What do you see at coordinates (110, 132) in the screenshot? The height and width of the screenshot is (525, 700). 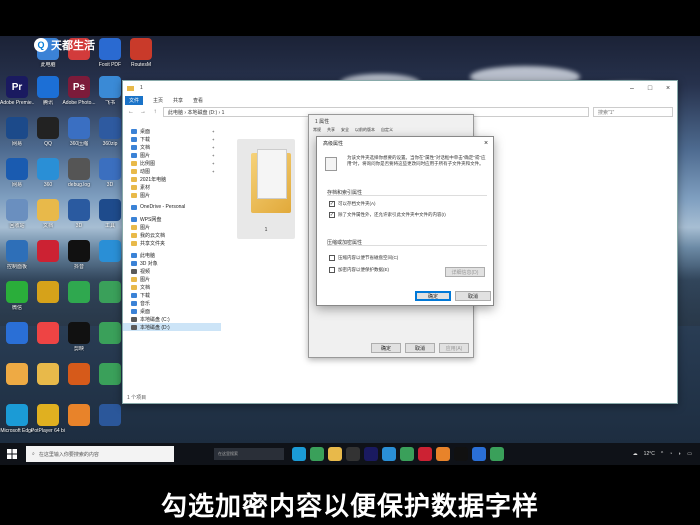 I see `desktop-shortcut: 360zip` at bounding box center [110, 132].